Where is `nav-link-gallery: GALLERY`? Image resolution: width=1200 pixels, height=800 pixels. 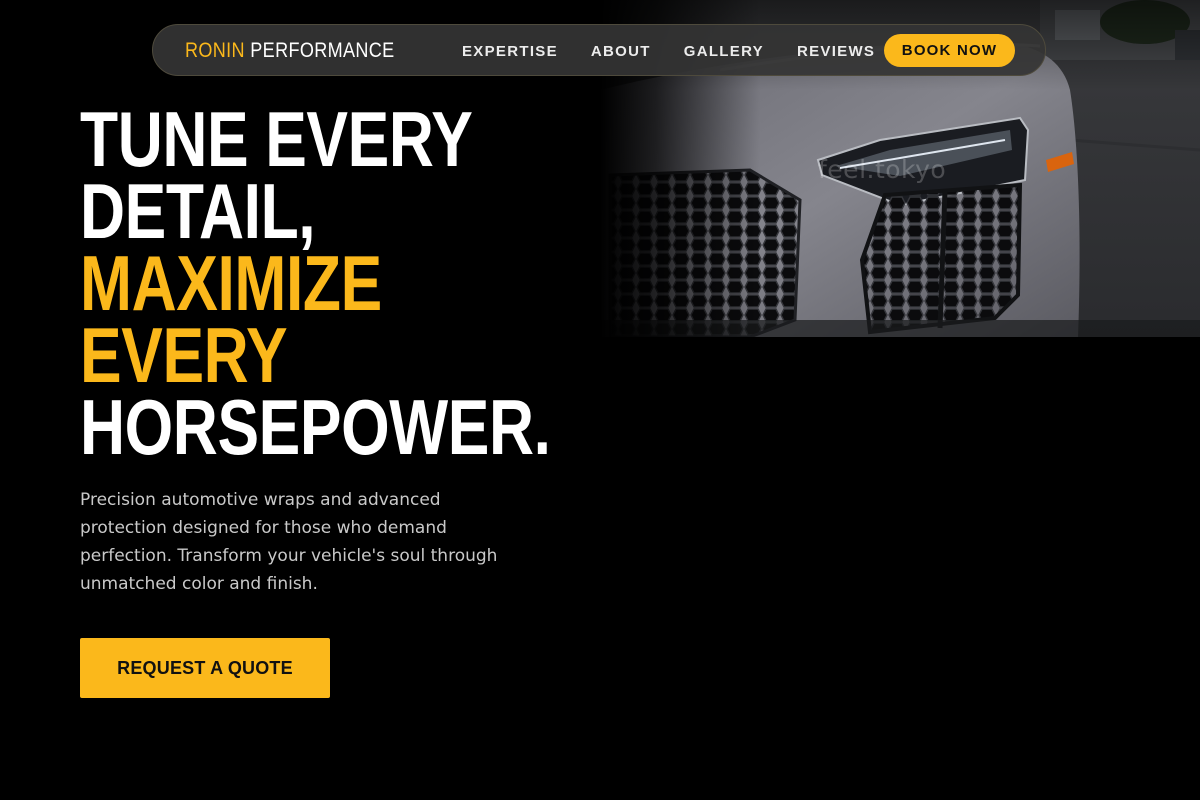 nav-link-gallery: GALLERY is located at coordinates (724, 51).